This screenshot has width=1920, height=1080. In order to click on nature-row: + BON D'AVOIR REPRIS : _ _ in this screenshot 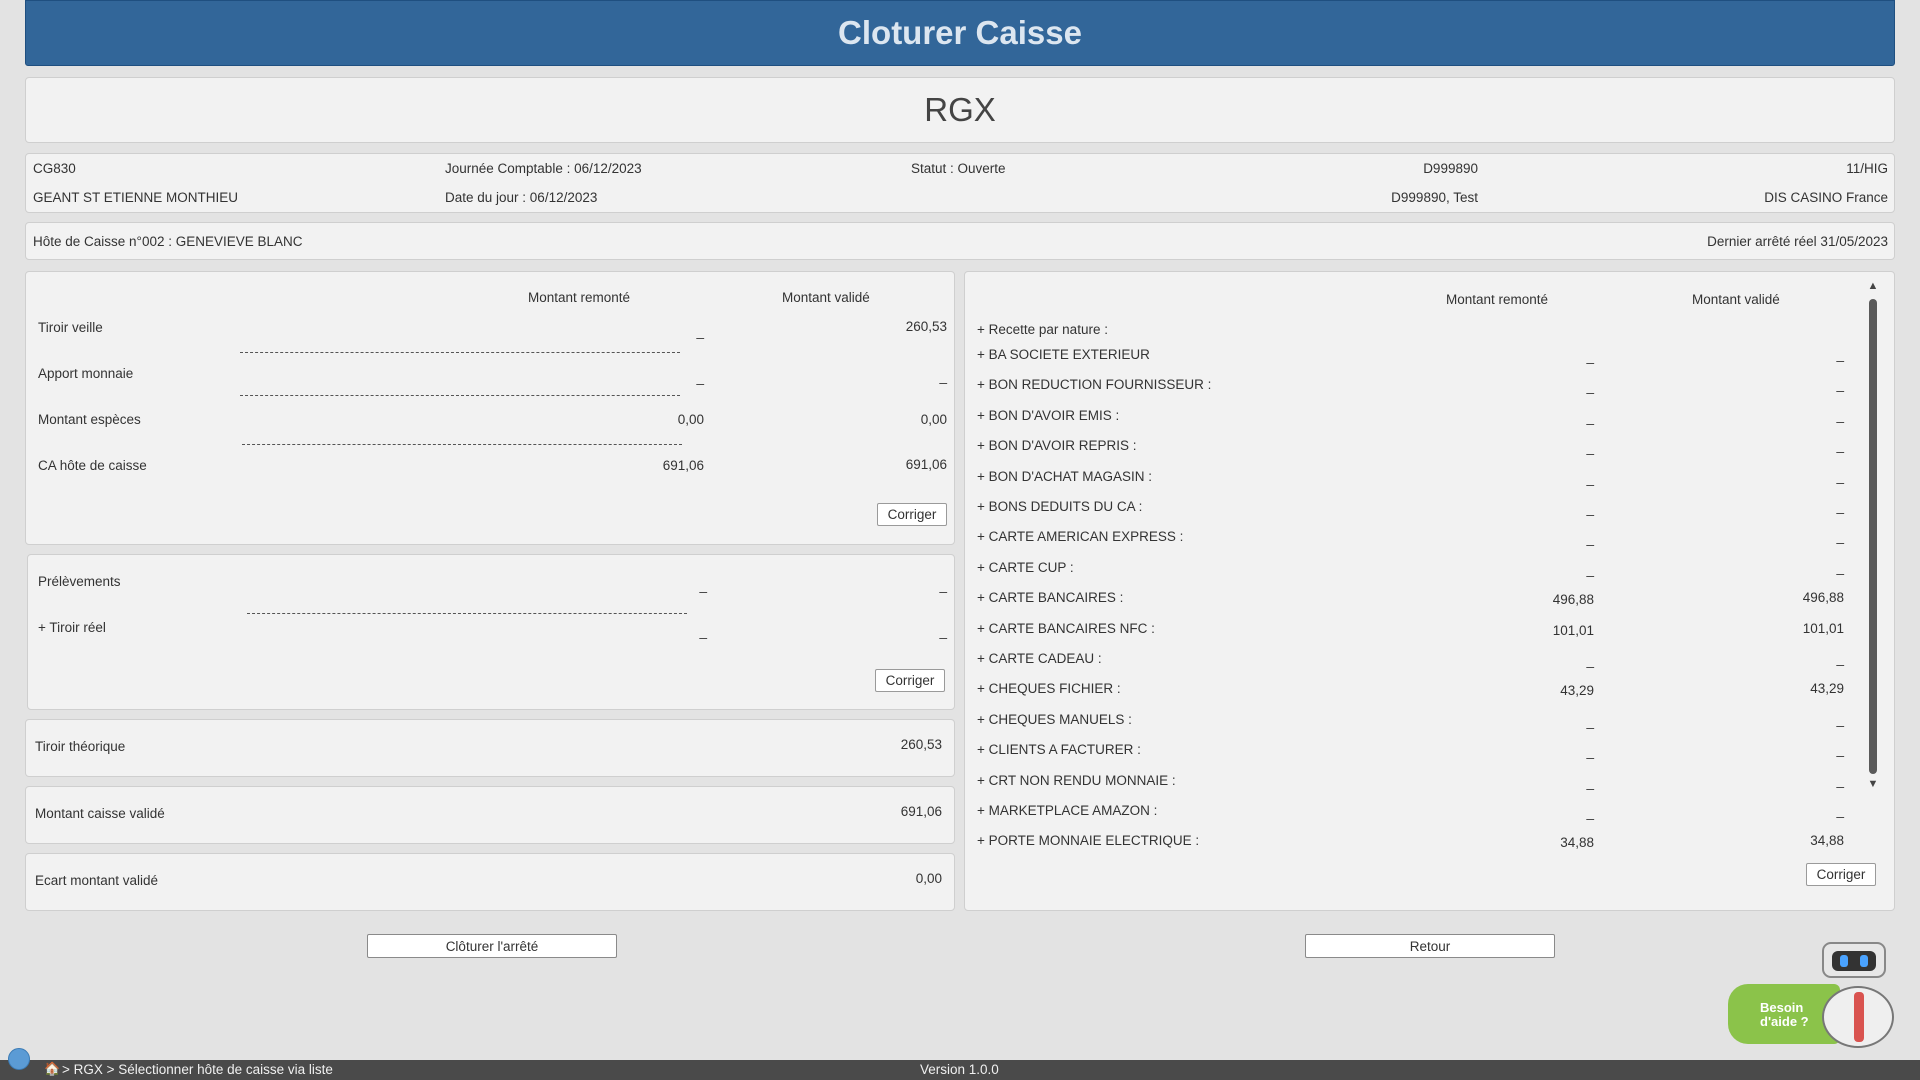, I will do `click(1417, 448)`.